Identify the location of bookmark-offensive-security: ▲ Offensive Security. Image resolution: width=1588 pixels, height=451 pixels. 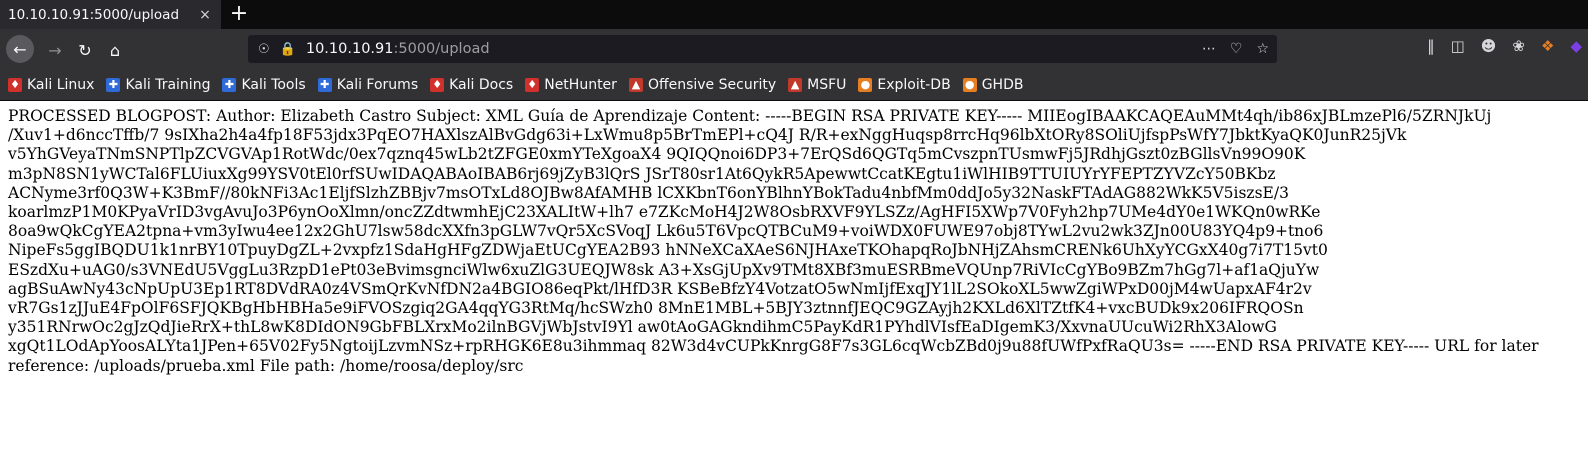
(702, 85).